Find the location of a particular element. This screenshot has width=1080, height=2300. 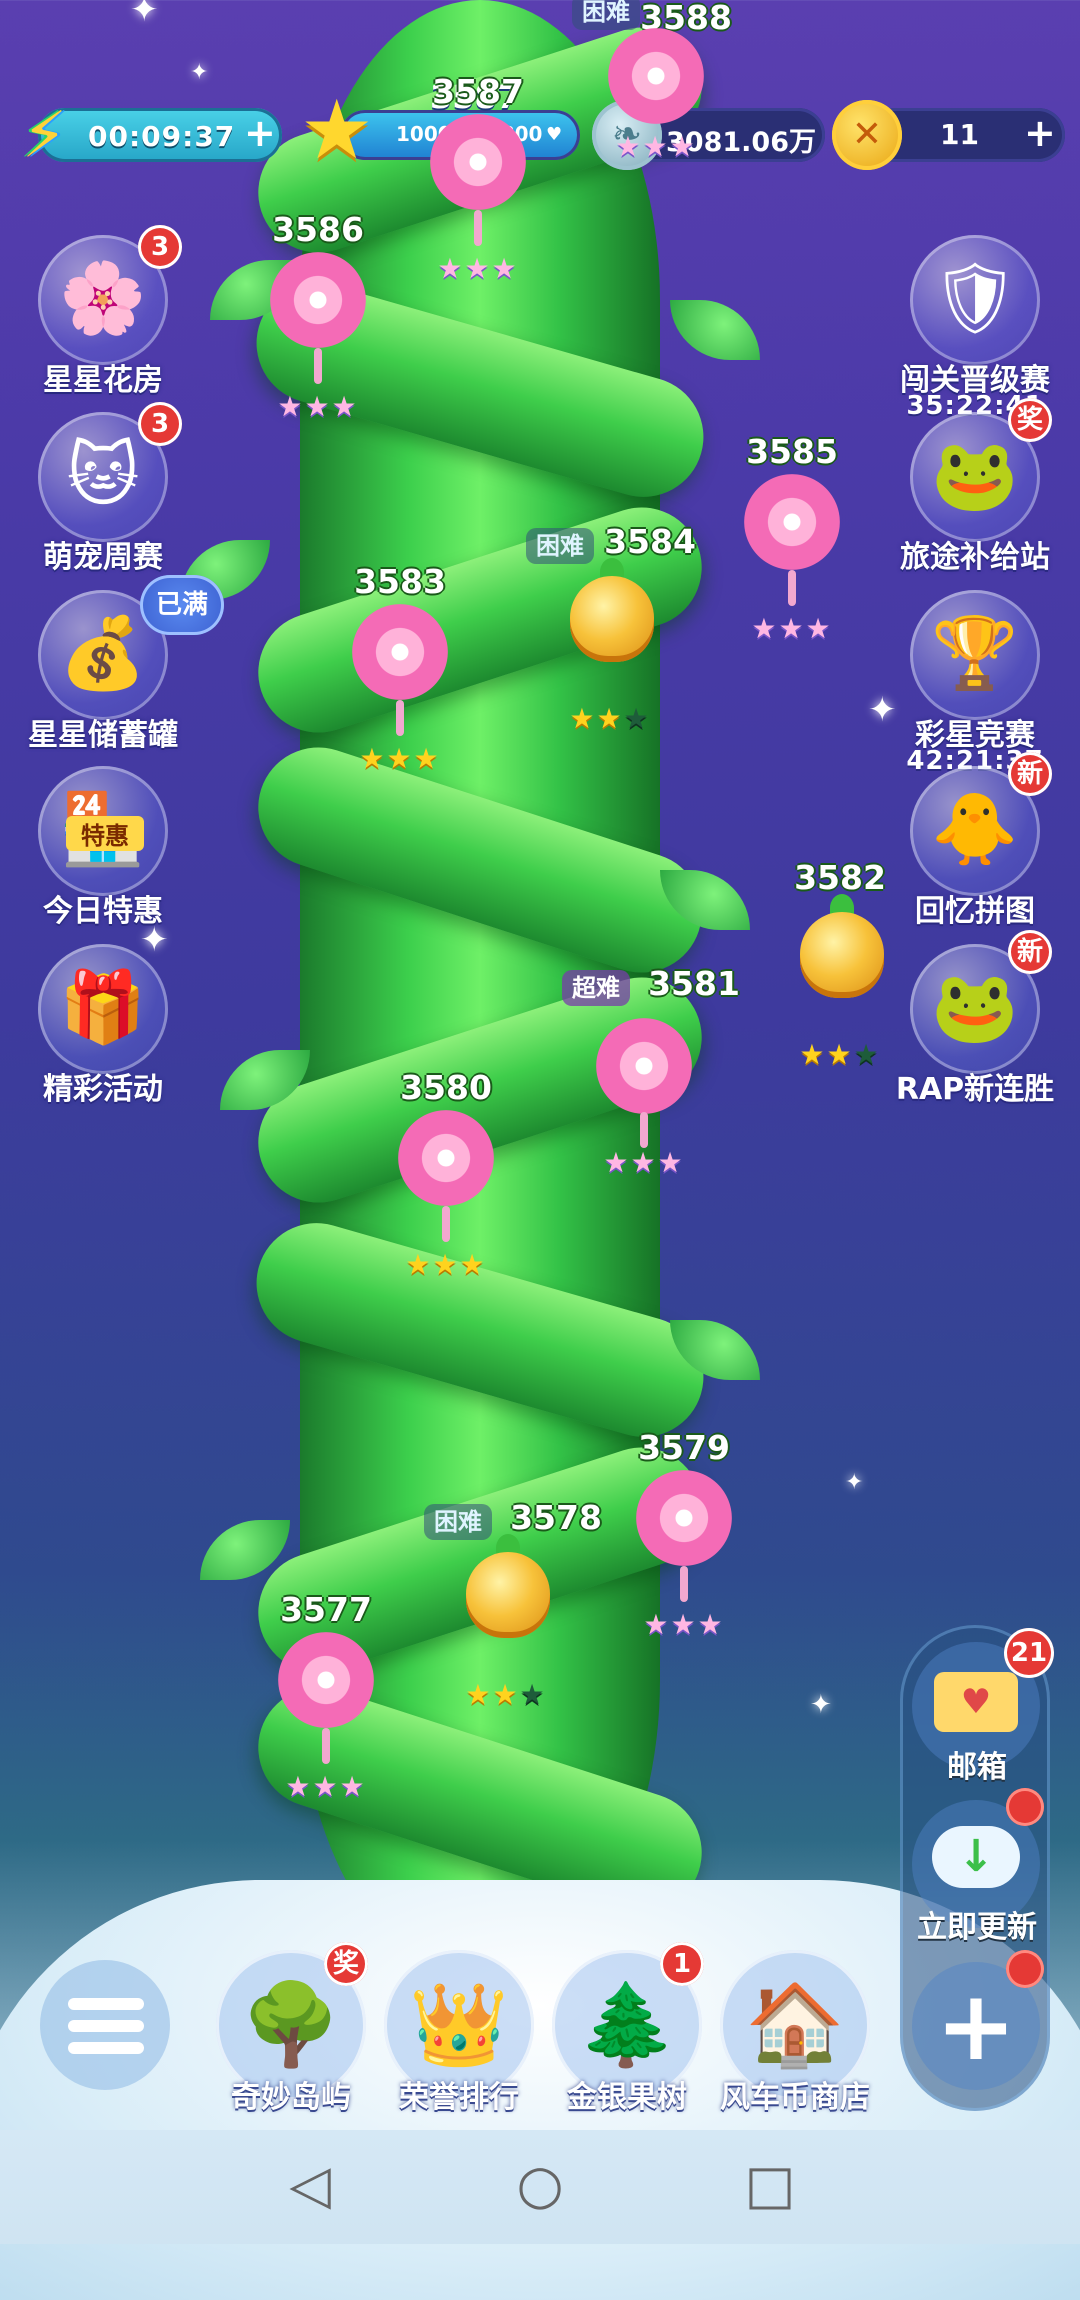

level-node-3583: 3583 ★★★ is located at coordinates (400, 672).